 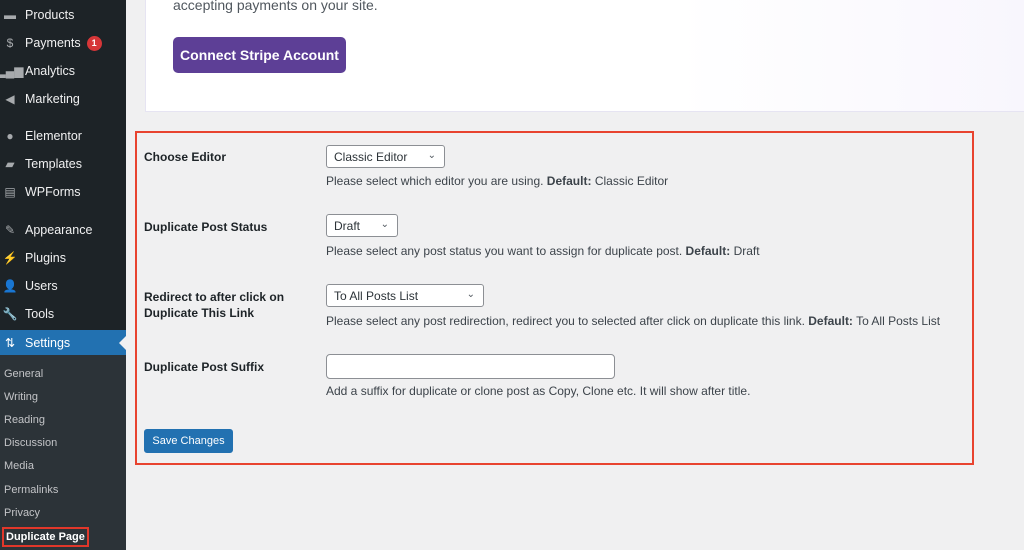 What do you see at coordinates (19, 466) in the screenshot?
I see `submenu-media: Media` at bounding box center [19, 466].